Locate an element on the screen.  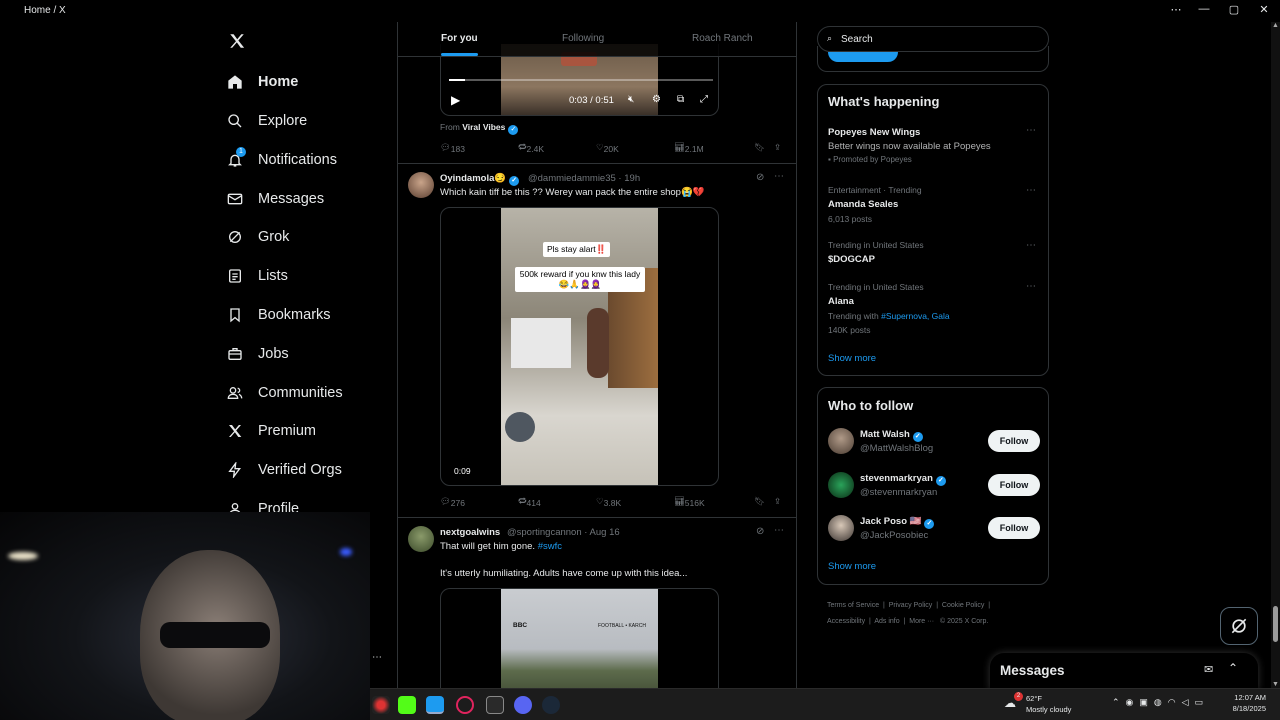
reply-button: 💬︎ 276 is located at coordinates (452, 502).